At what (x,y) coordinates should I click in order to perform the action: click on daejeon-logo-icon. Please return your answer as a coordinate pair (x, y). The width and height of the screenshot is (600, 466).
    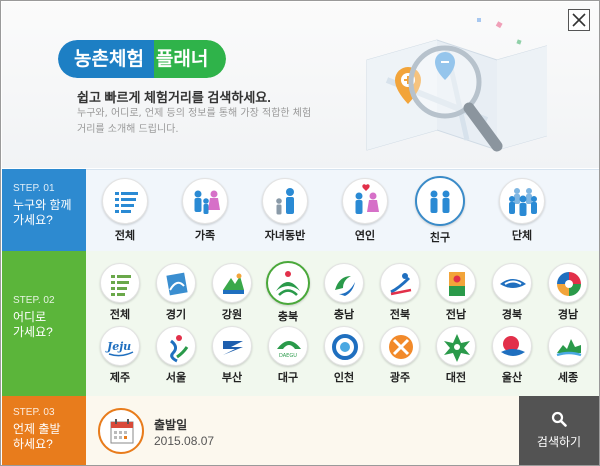
    Looking at the image, I should click on (457, 348).